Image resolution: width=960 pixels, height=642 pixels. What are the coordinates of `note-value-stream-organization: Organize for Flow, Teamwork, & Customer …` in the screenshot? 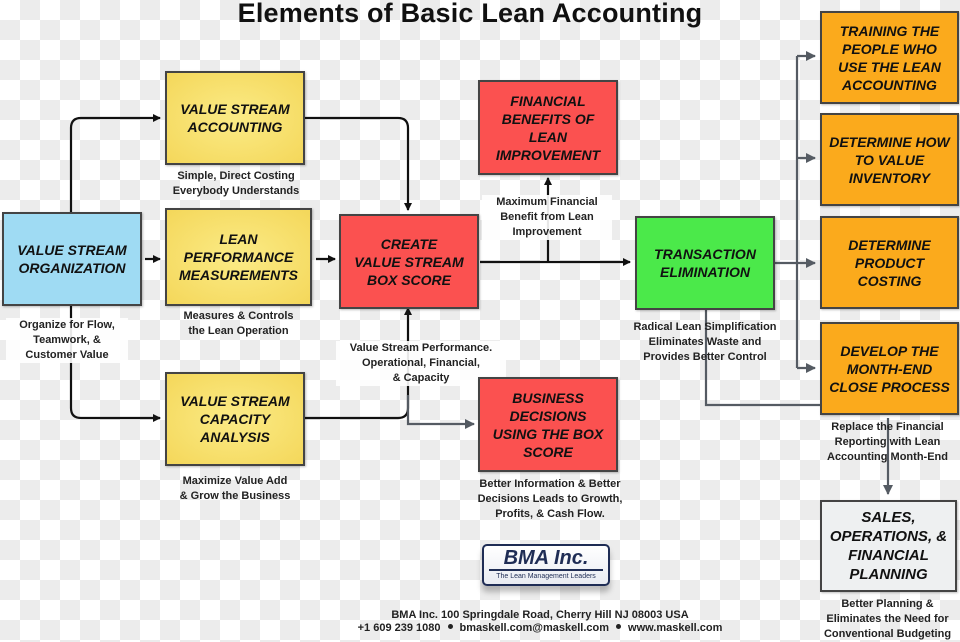 It's located at (67, 340).